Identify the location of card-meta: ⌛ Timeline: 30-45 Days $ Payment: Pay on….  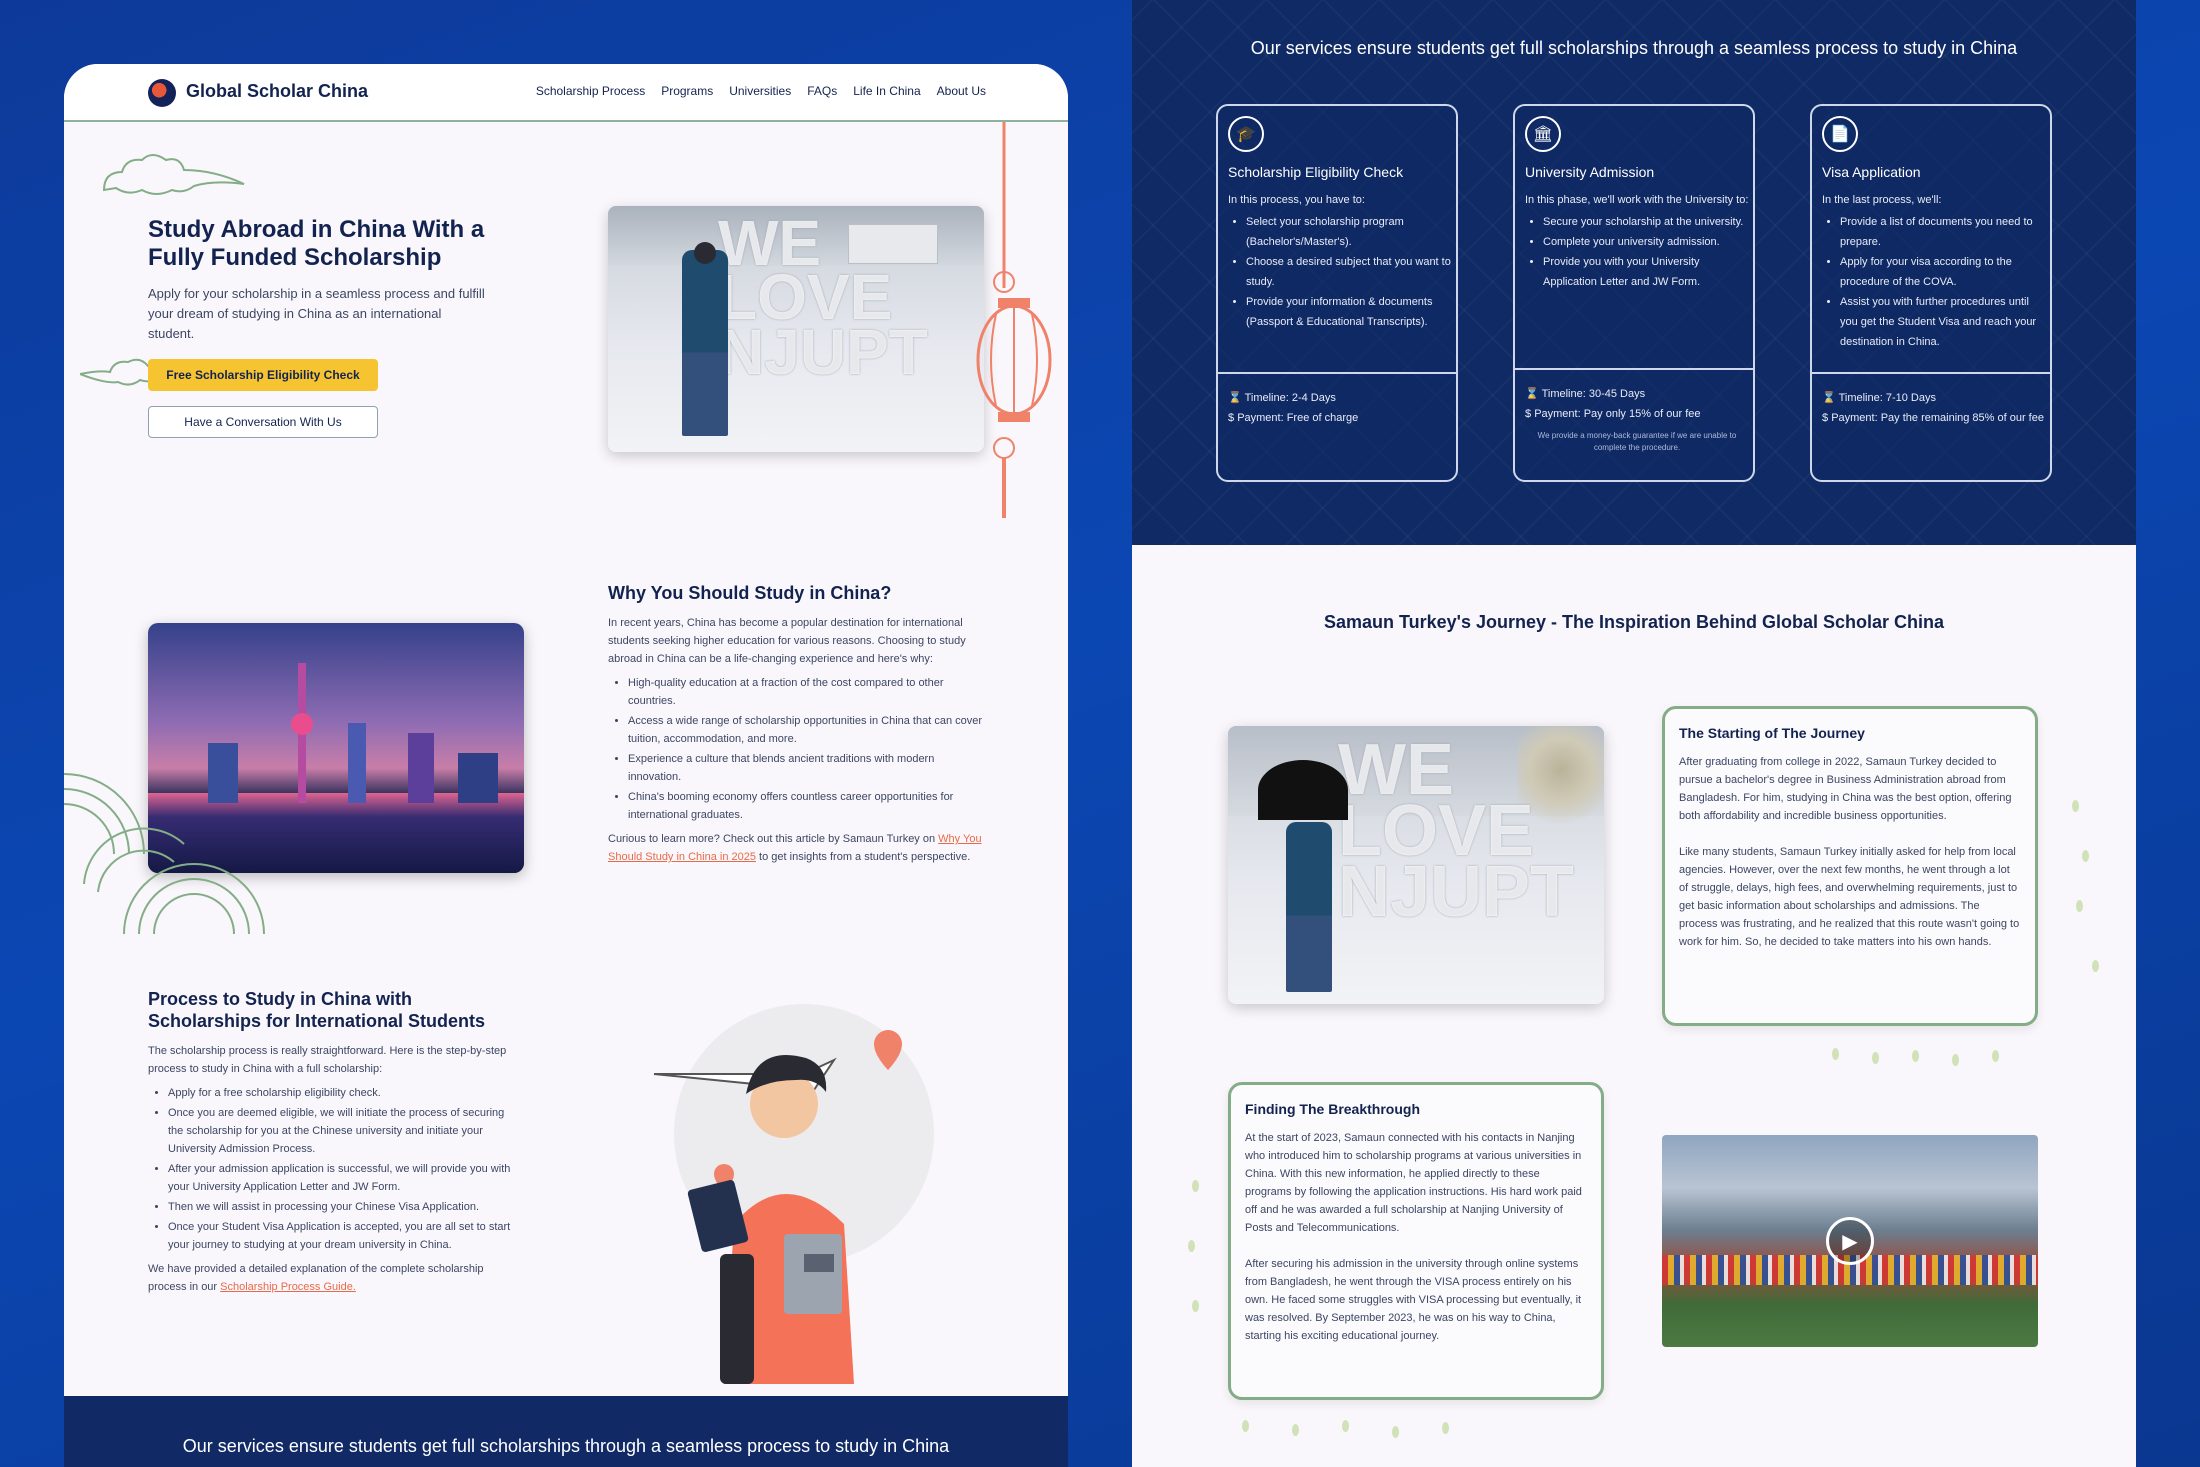
(1637, 419).